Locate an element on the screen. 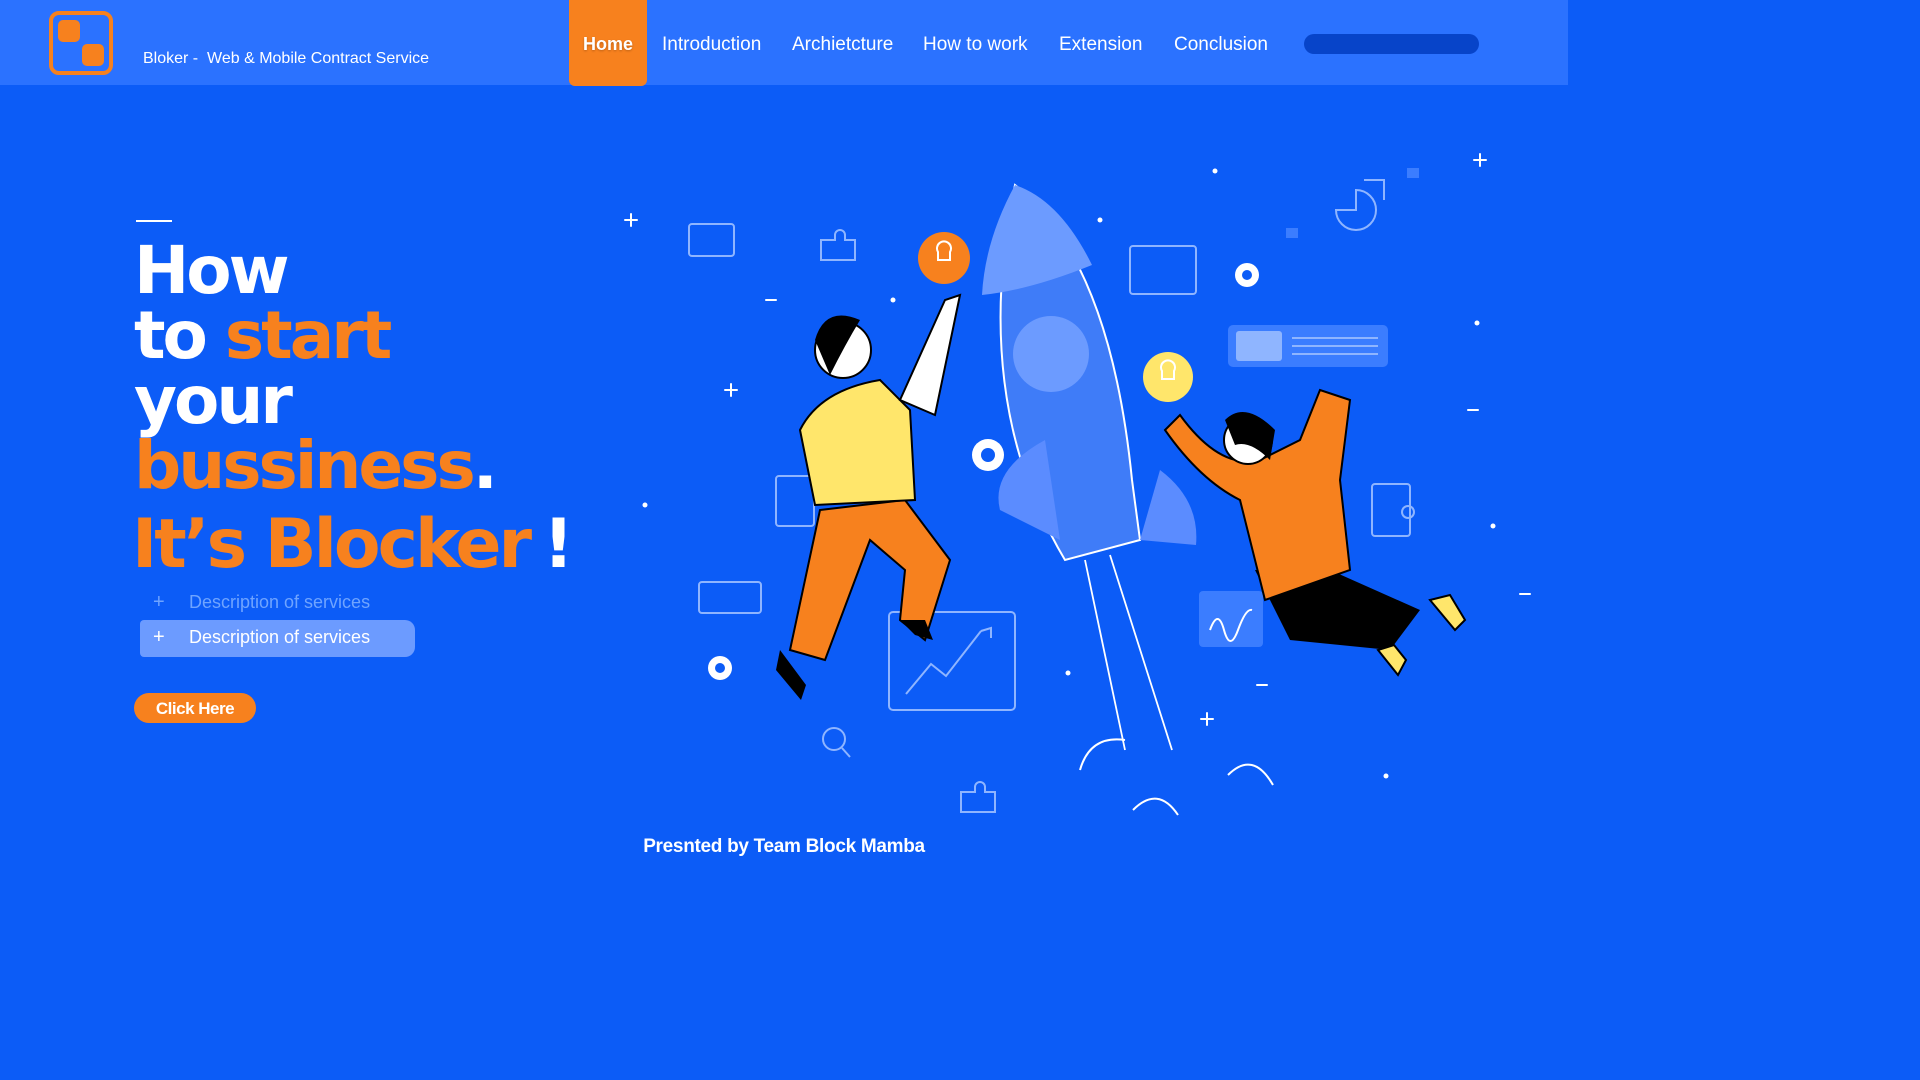 The width and height of the screenshot is (1920, 1080). hero-period: . is located at coordinates (485, 465).